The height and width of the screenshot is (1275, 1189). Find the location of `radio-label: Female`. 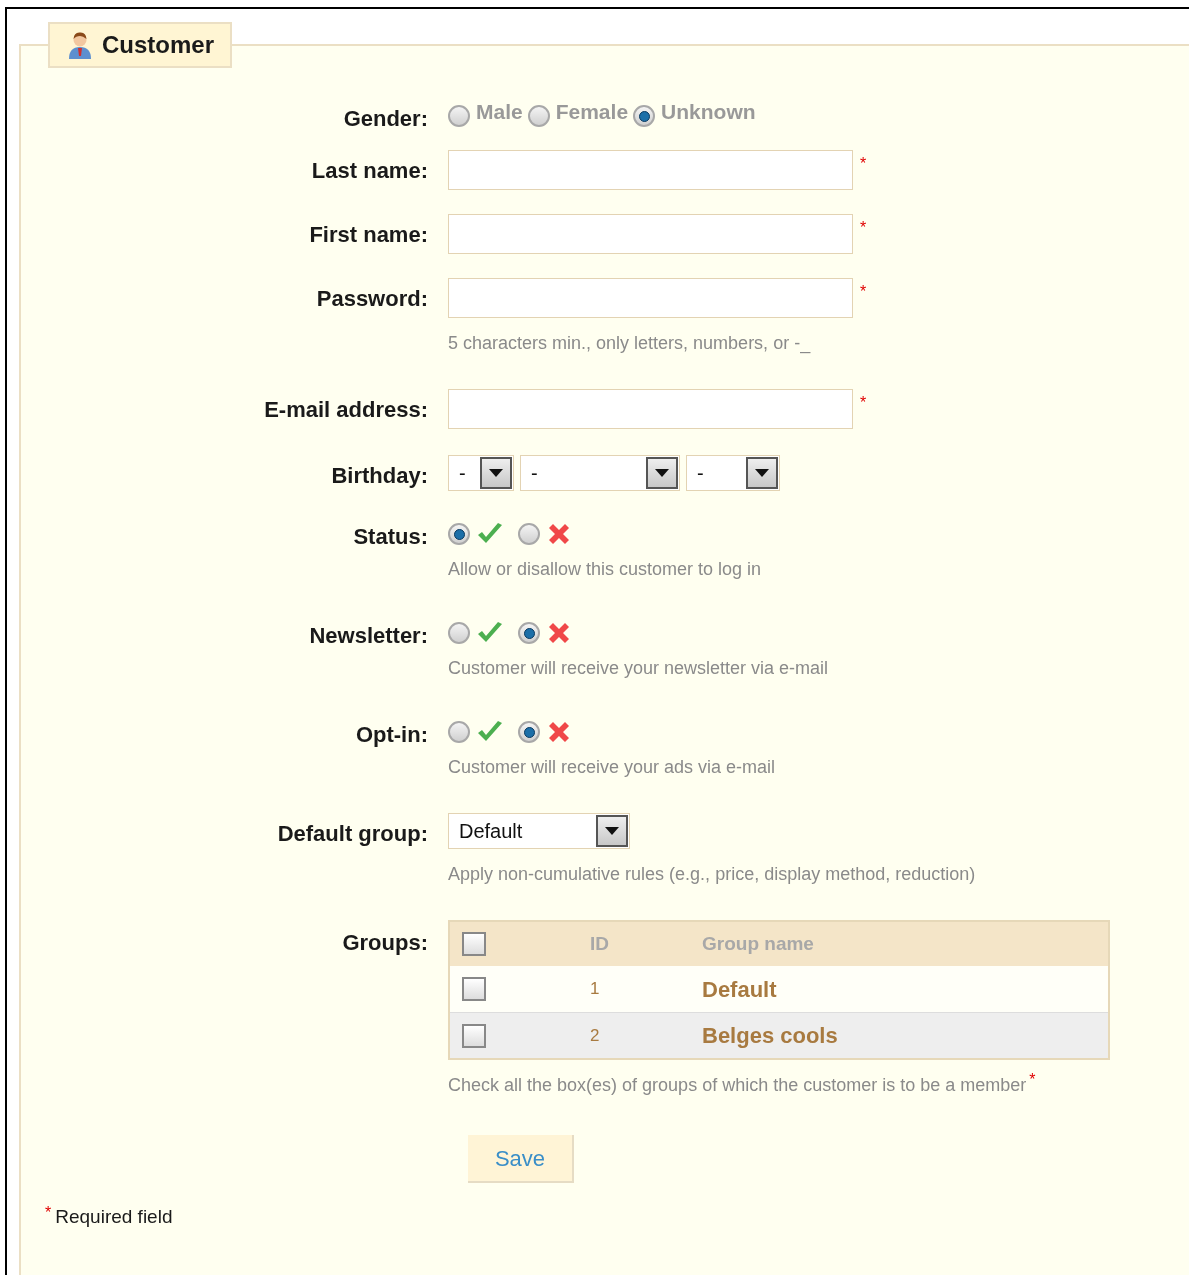

radio-label: Female is located at coordinates (592, 112).